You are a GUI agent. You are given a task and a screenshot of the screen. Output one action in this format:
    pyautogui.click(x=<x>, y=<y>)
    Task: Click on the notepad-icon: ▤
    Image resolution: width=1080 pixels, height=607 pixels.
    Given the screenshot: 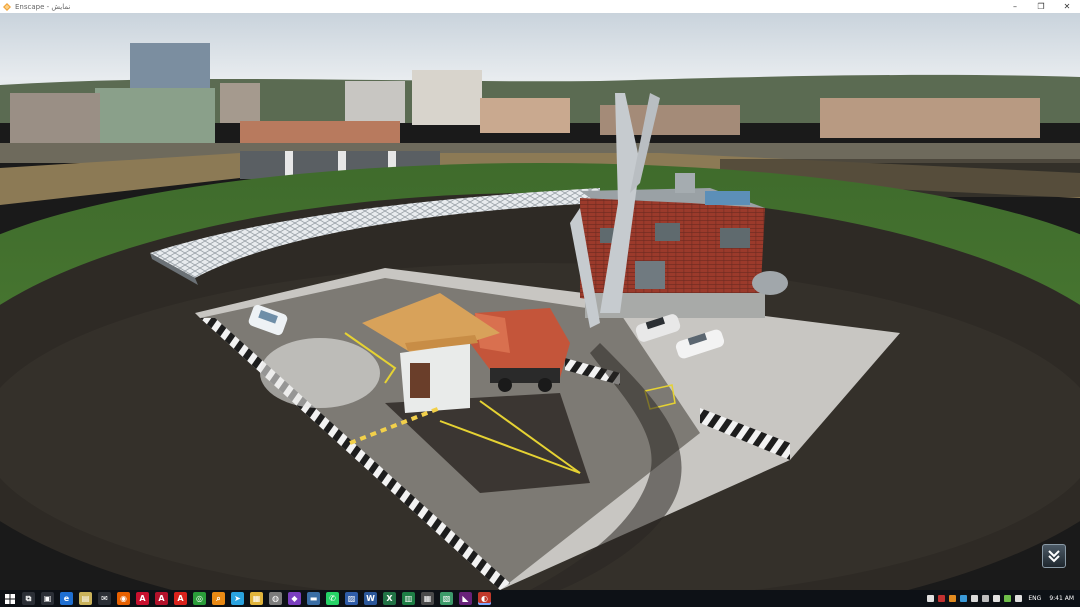 What is the action you would take?
    pyautogui.click(x=85, y=598)
    